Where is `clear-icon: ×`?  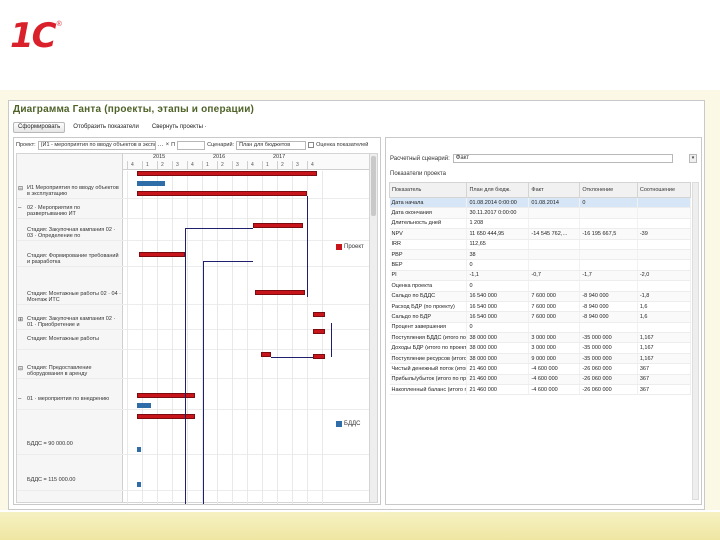
clear-icon: × is located at coordinates (168, 145).